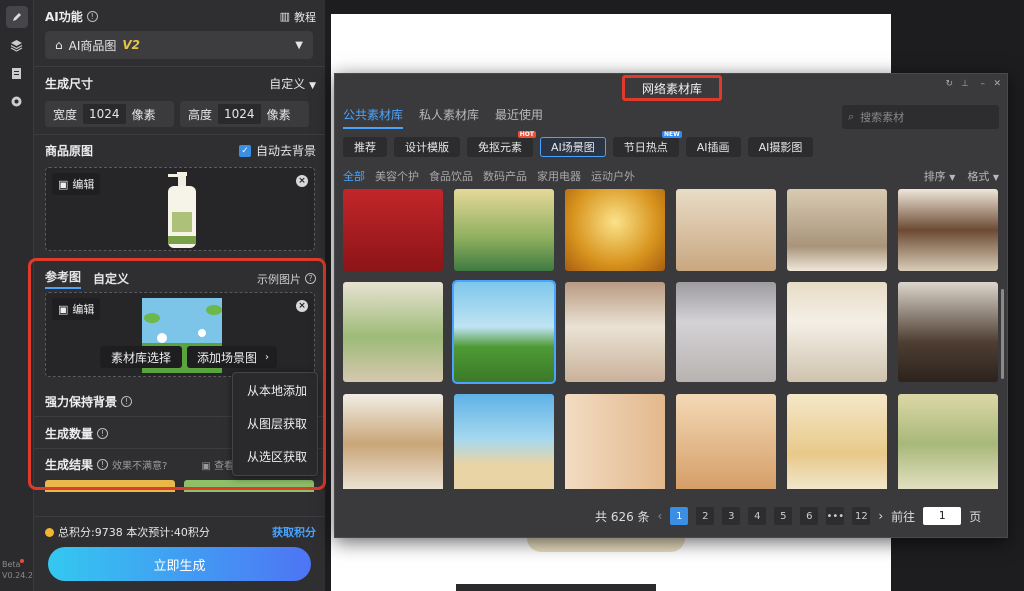 This screenshot has width=1024, height=591. I want to click on layers-icon, so click(17, 45).